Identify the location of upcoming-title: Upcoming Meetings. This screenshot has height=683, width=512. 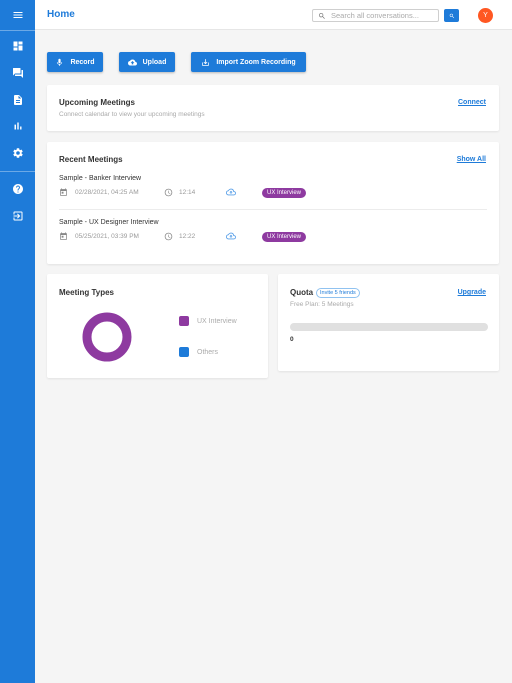
(97, 102).